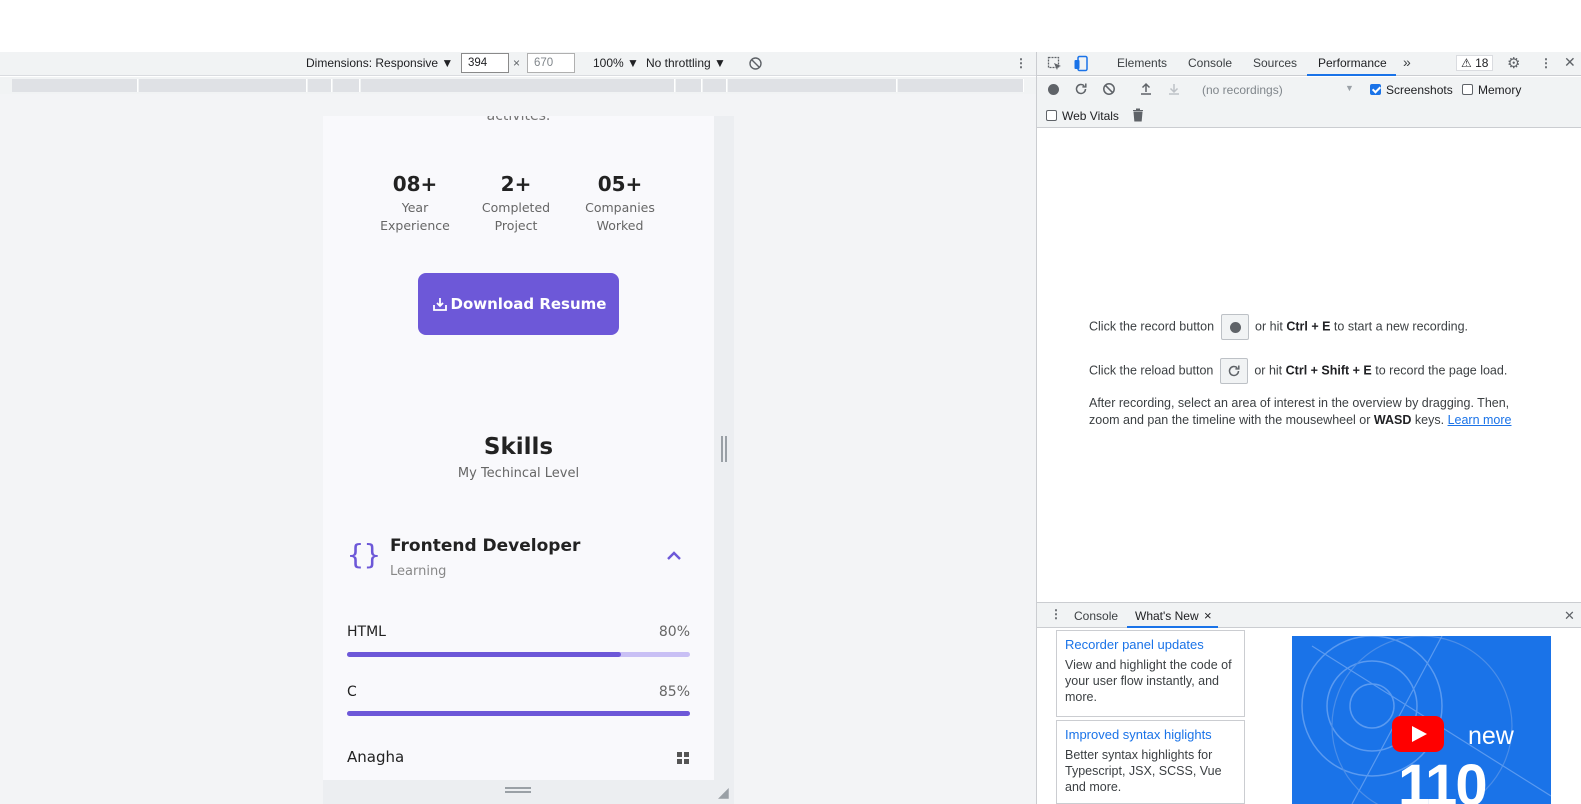  What do you see at coordinates (518, 473) in the screenshot?
I see `skills-subtitle: My Techincal Level` at bounding box center [518, 473].